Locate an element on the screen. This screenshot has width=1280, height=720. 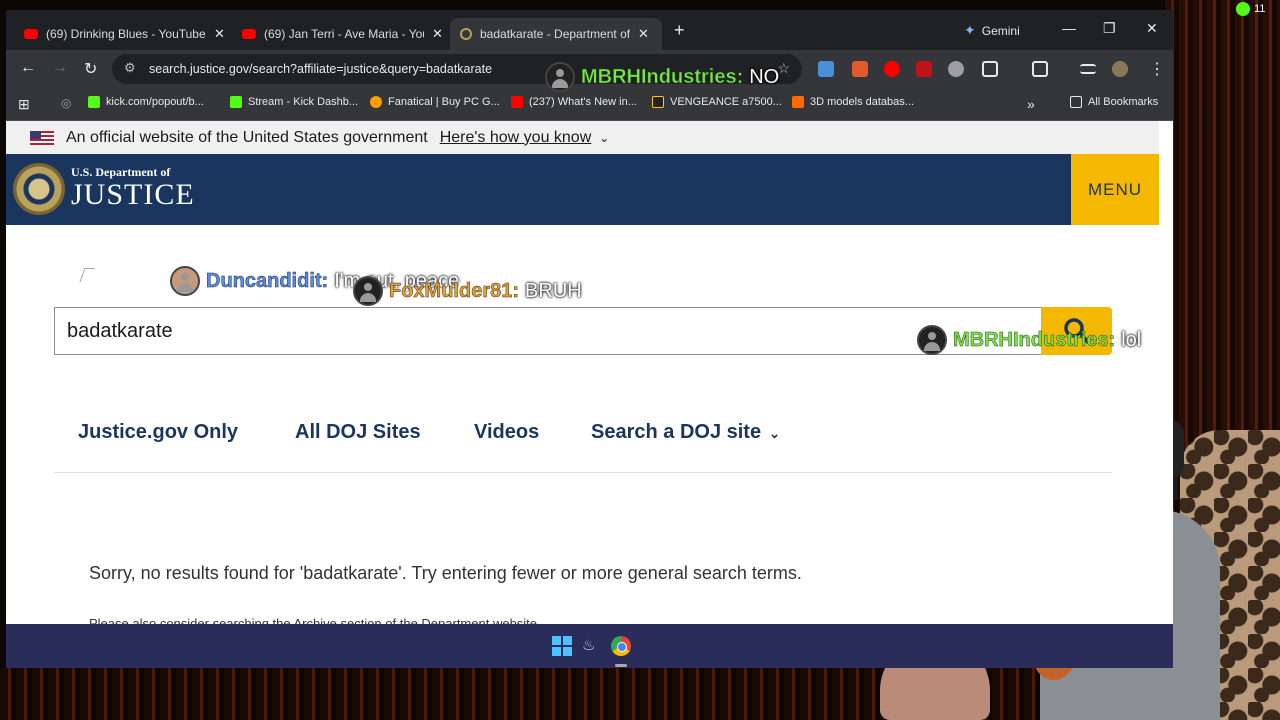
new-tab-button: + is located at coordinates (679, 30).